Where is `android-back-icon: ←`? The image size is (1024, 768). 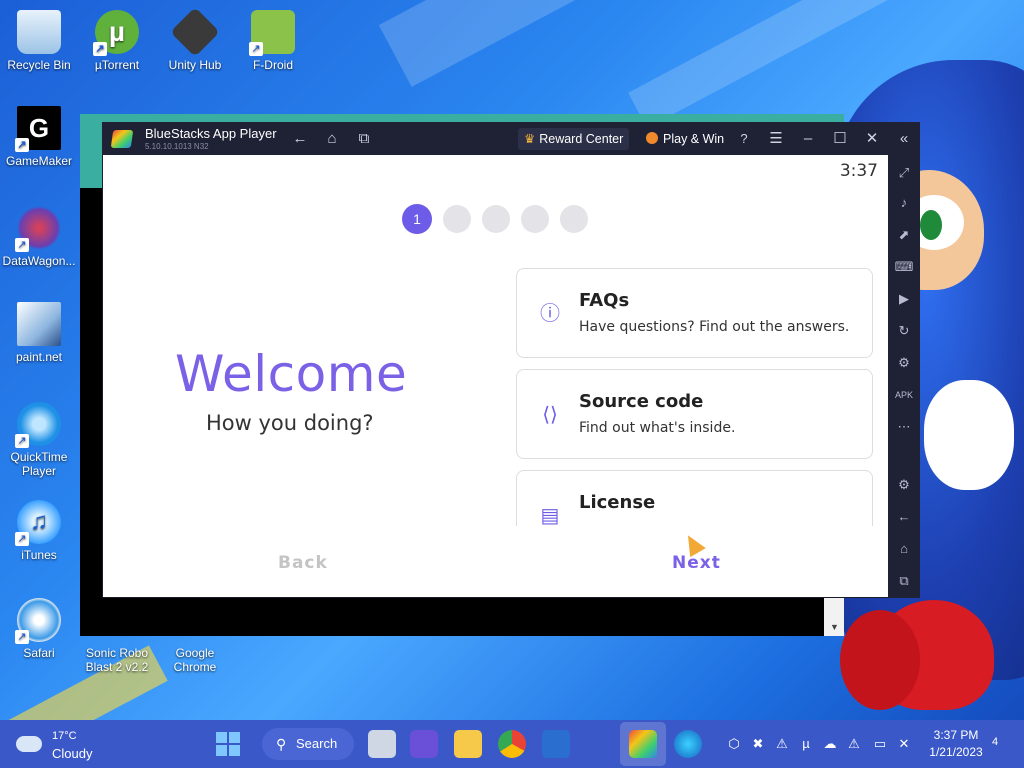
android-back-icon: ← is located at coordinates (904, 517).